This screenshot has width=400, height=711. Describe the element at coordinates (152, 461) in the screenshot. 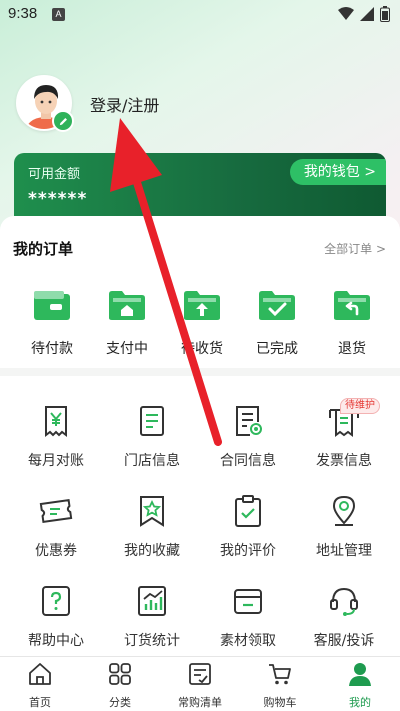

I see `service-label: 门店信息` at that location.